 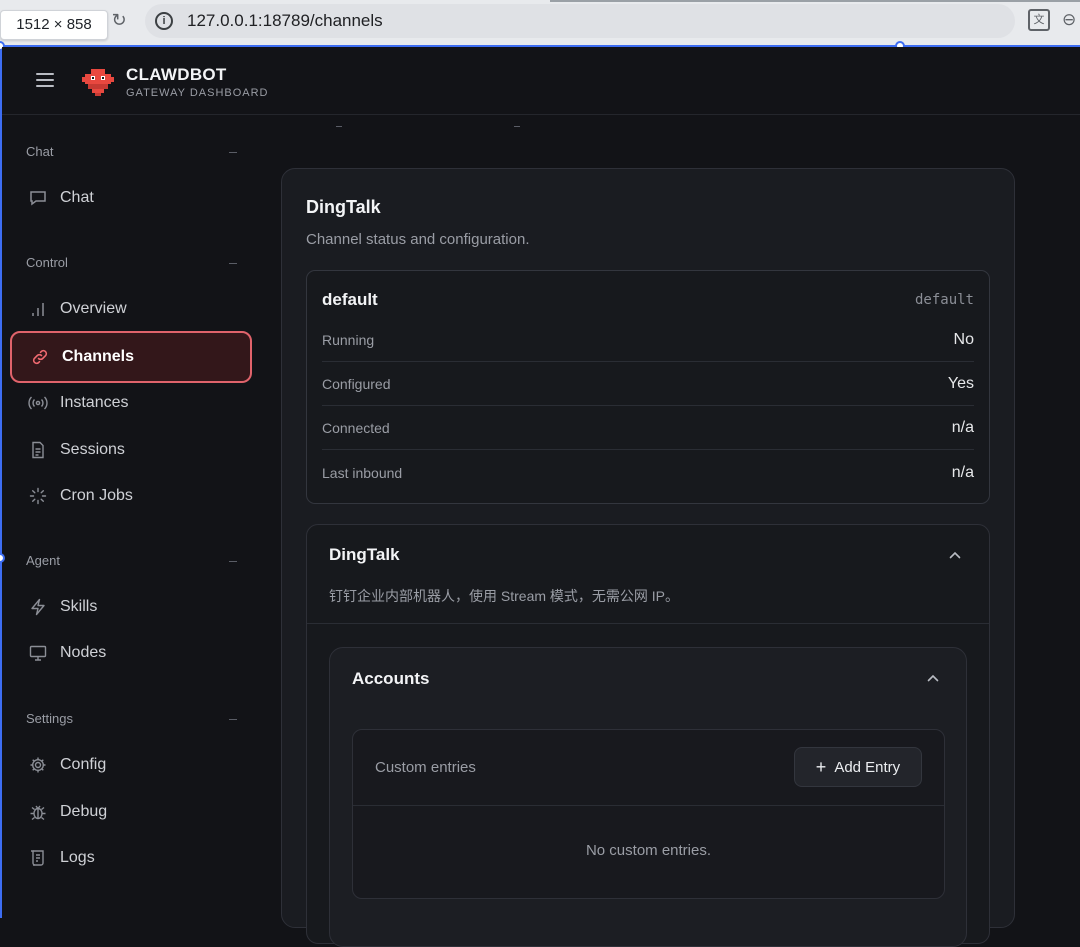 What do you see at coordinates (38, 450) in the screenshot?
I see `document-icon` at bounding box center [38, 450].